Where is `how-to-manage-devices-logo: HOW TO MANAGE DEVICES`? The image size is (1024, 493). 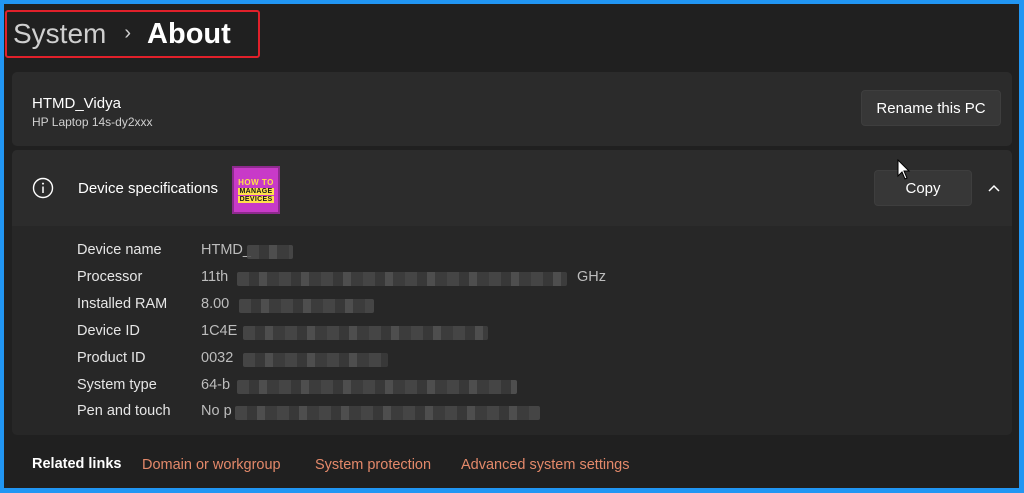 how-to-manage-devices-logo: HOW TO MANAGE DEVICES is located at coordinates (256, 190).